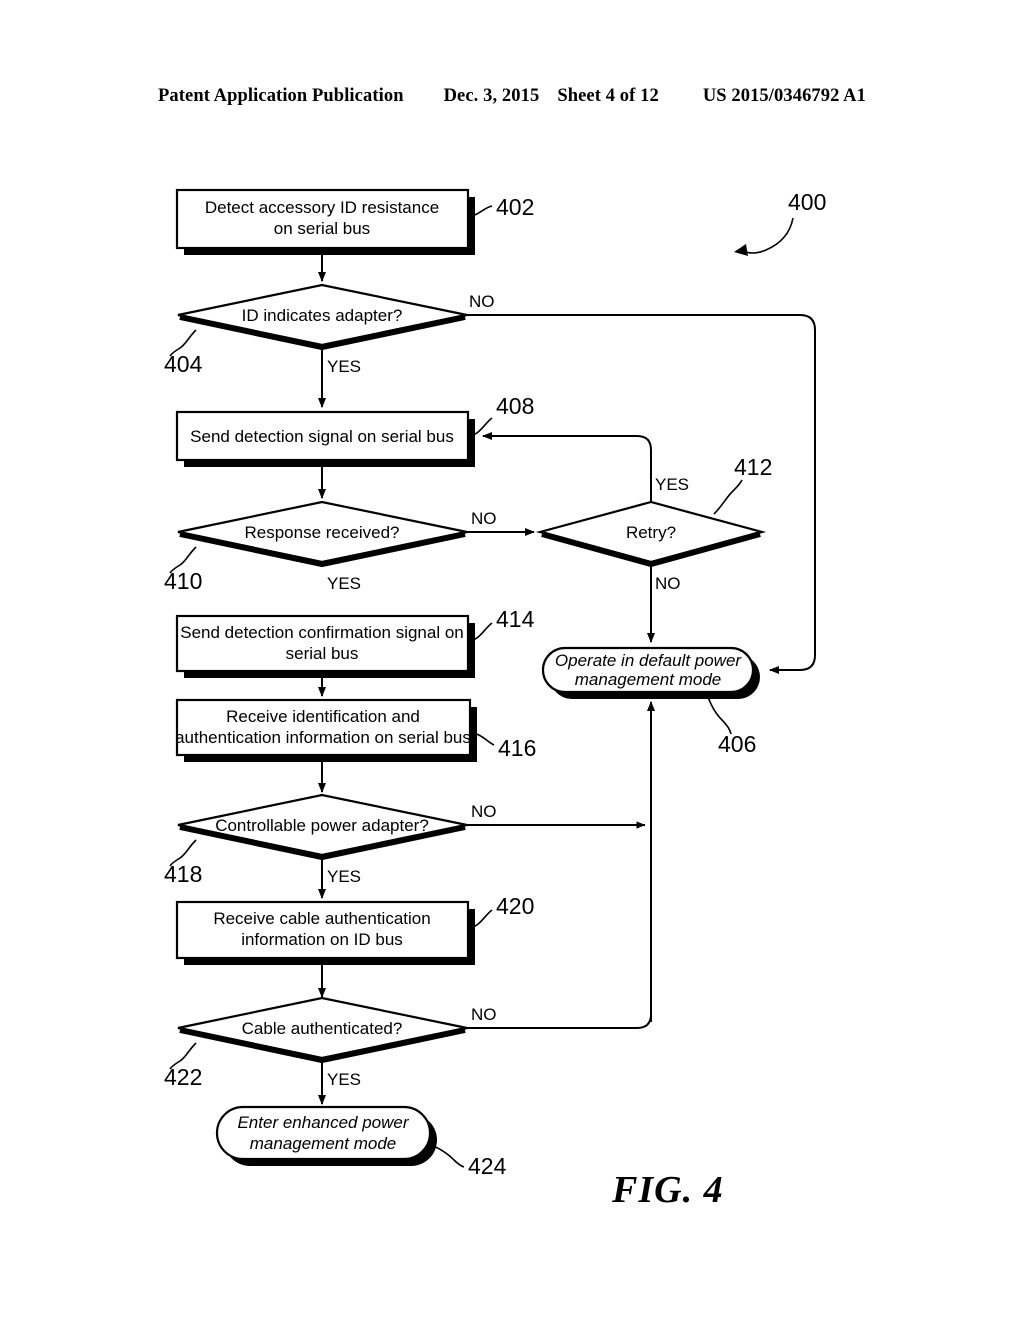  Describe the element at coordinates (344, 583) in the screenshot. I see `branch-410-yes: YES` at that location.